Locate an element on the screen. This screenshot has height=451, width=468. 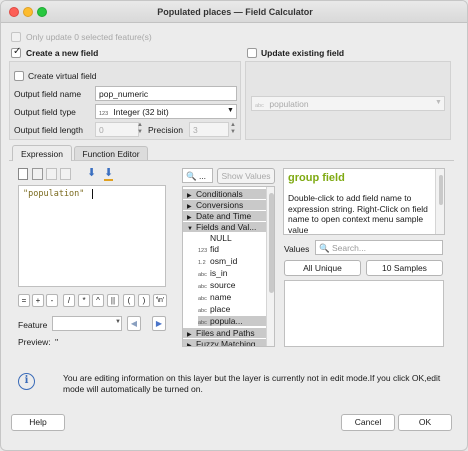
tab-function-editor: Function Editor is located at coordinates (111, 153).